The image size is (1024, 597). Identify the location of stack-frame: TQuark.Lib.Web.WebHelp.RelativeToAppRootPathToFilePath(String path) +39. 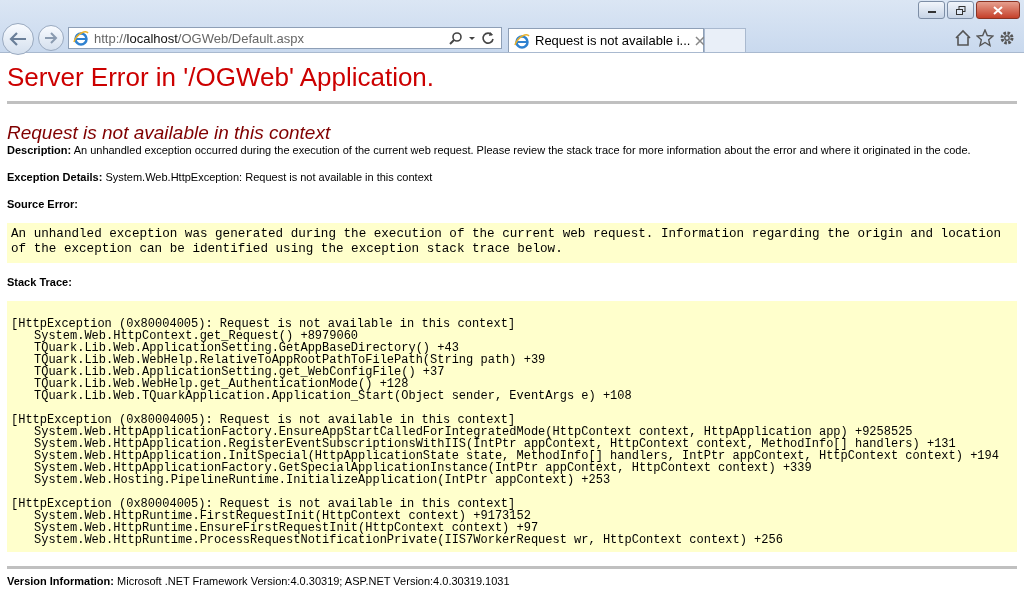
(290, 360).